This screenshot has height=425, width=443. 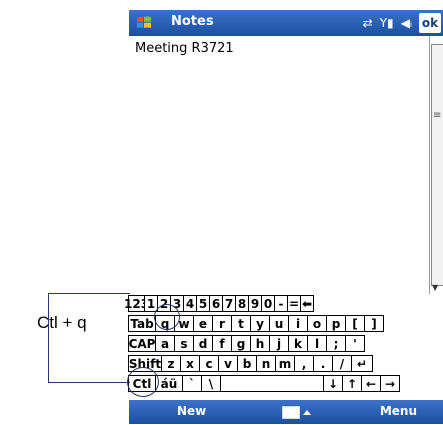 I want to click on key-sym1-11: [, so click(x=355, y=323).